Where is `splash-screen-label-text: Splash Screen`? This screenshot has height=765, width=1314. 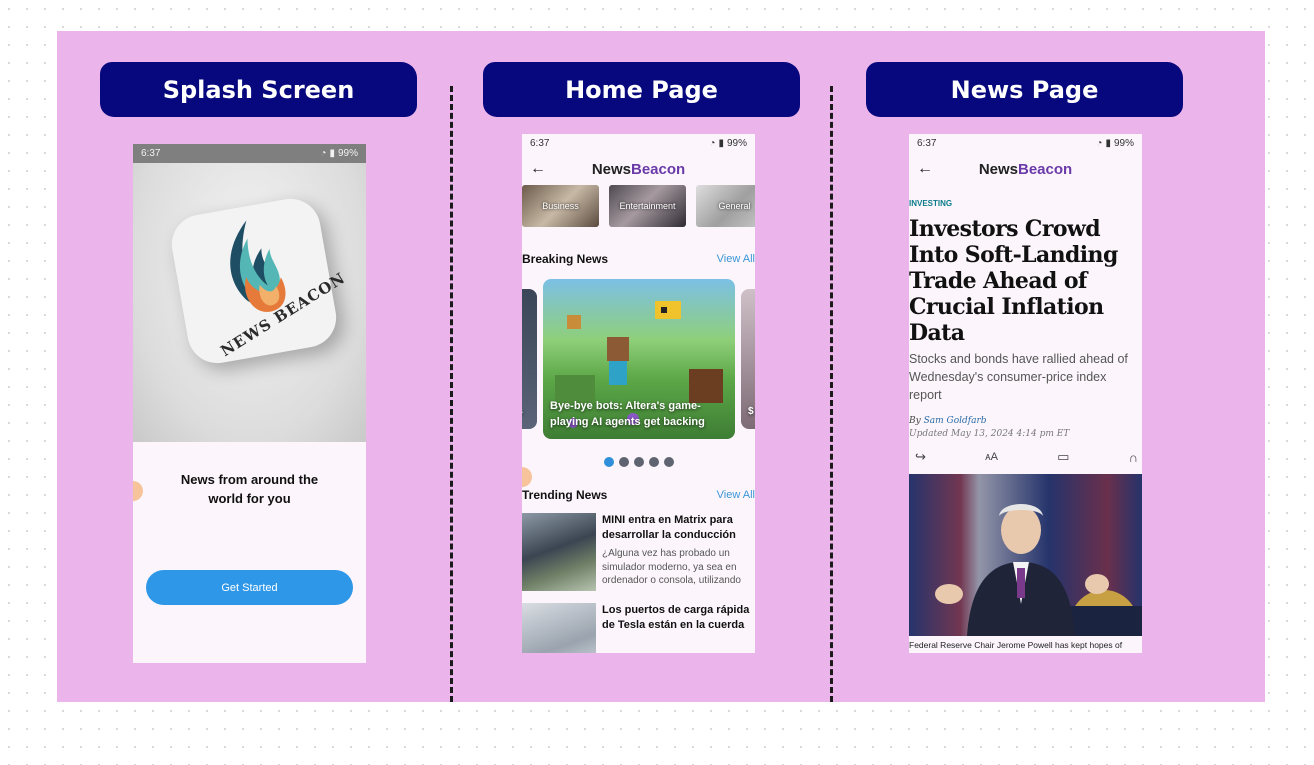 splash-screen-label-text: Splash Screen is located at coordinates (258, 89).